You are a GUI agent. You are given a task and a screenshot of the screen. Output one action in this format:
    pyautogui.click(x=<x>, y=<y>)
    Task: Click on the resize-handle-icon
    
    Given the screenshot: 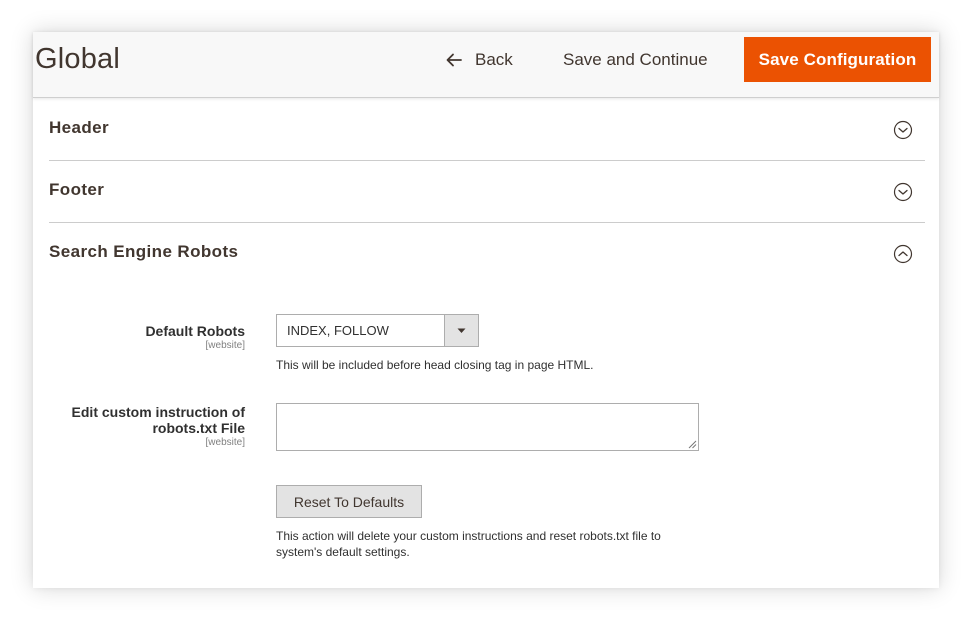 What is the action you would take?
    pyautogui.click(x=692, y=444)
    